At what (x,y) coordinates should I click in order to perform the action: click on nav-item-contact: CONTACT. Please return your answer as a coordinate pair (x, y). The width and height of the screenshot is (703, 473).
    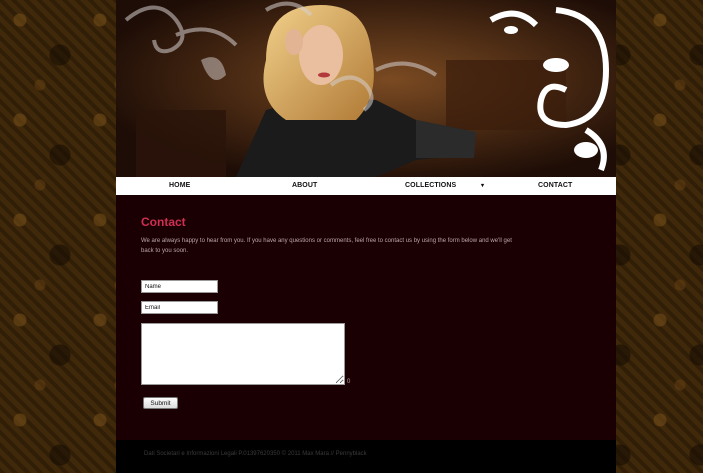
    Looking at the image, I should click on (555, 186).